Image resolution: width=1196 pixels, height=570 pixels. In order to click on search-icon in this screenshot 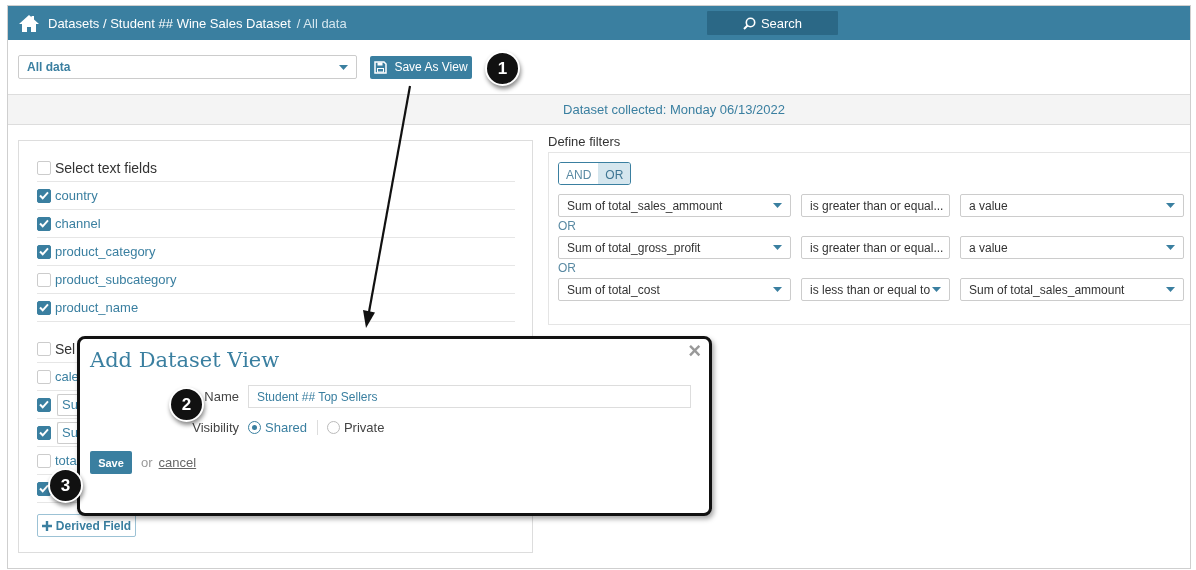, I will do `click(749, 23)`.